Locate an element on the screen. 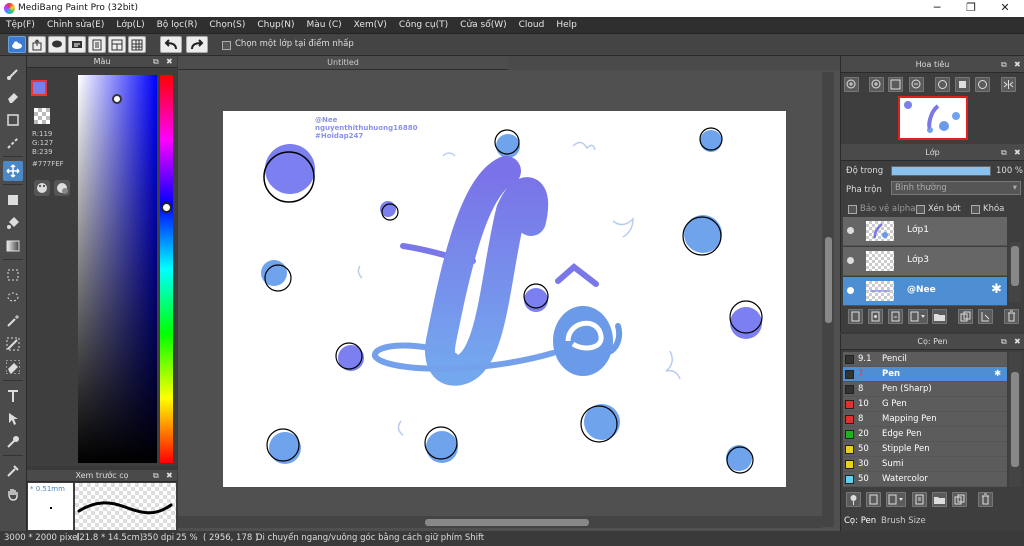  move-tool-icon is located at coordinates (13, 171).